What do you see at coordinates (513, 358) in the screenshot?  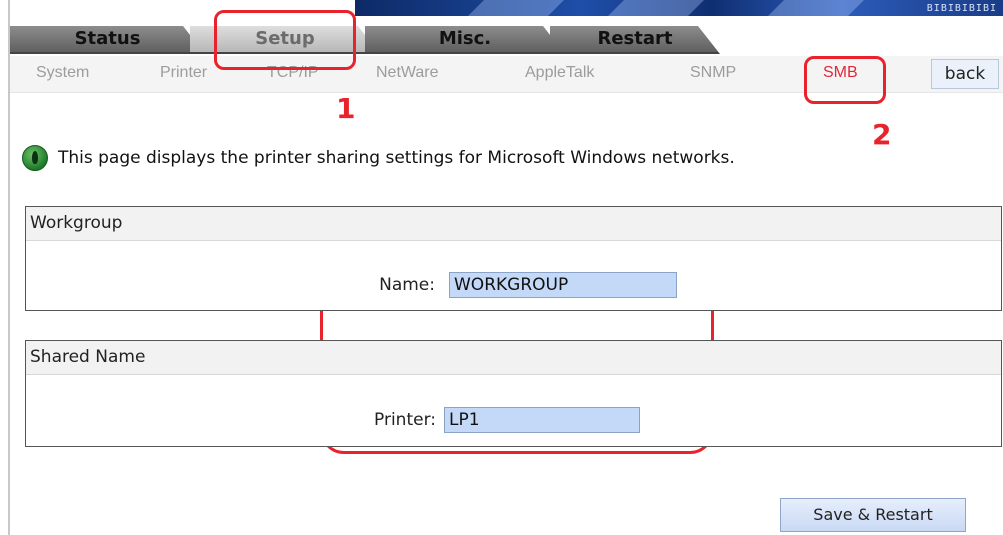 I see `shared-name-section-title: Shared Name` at bounding box center [513, 358].